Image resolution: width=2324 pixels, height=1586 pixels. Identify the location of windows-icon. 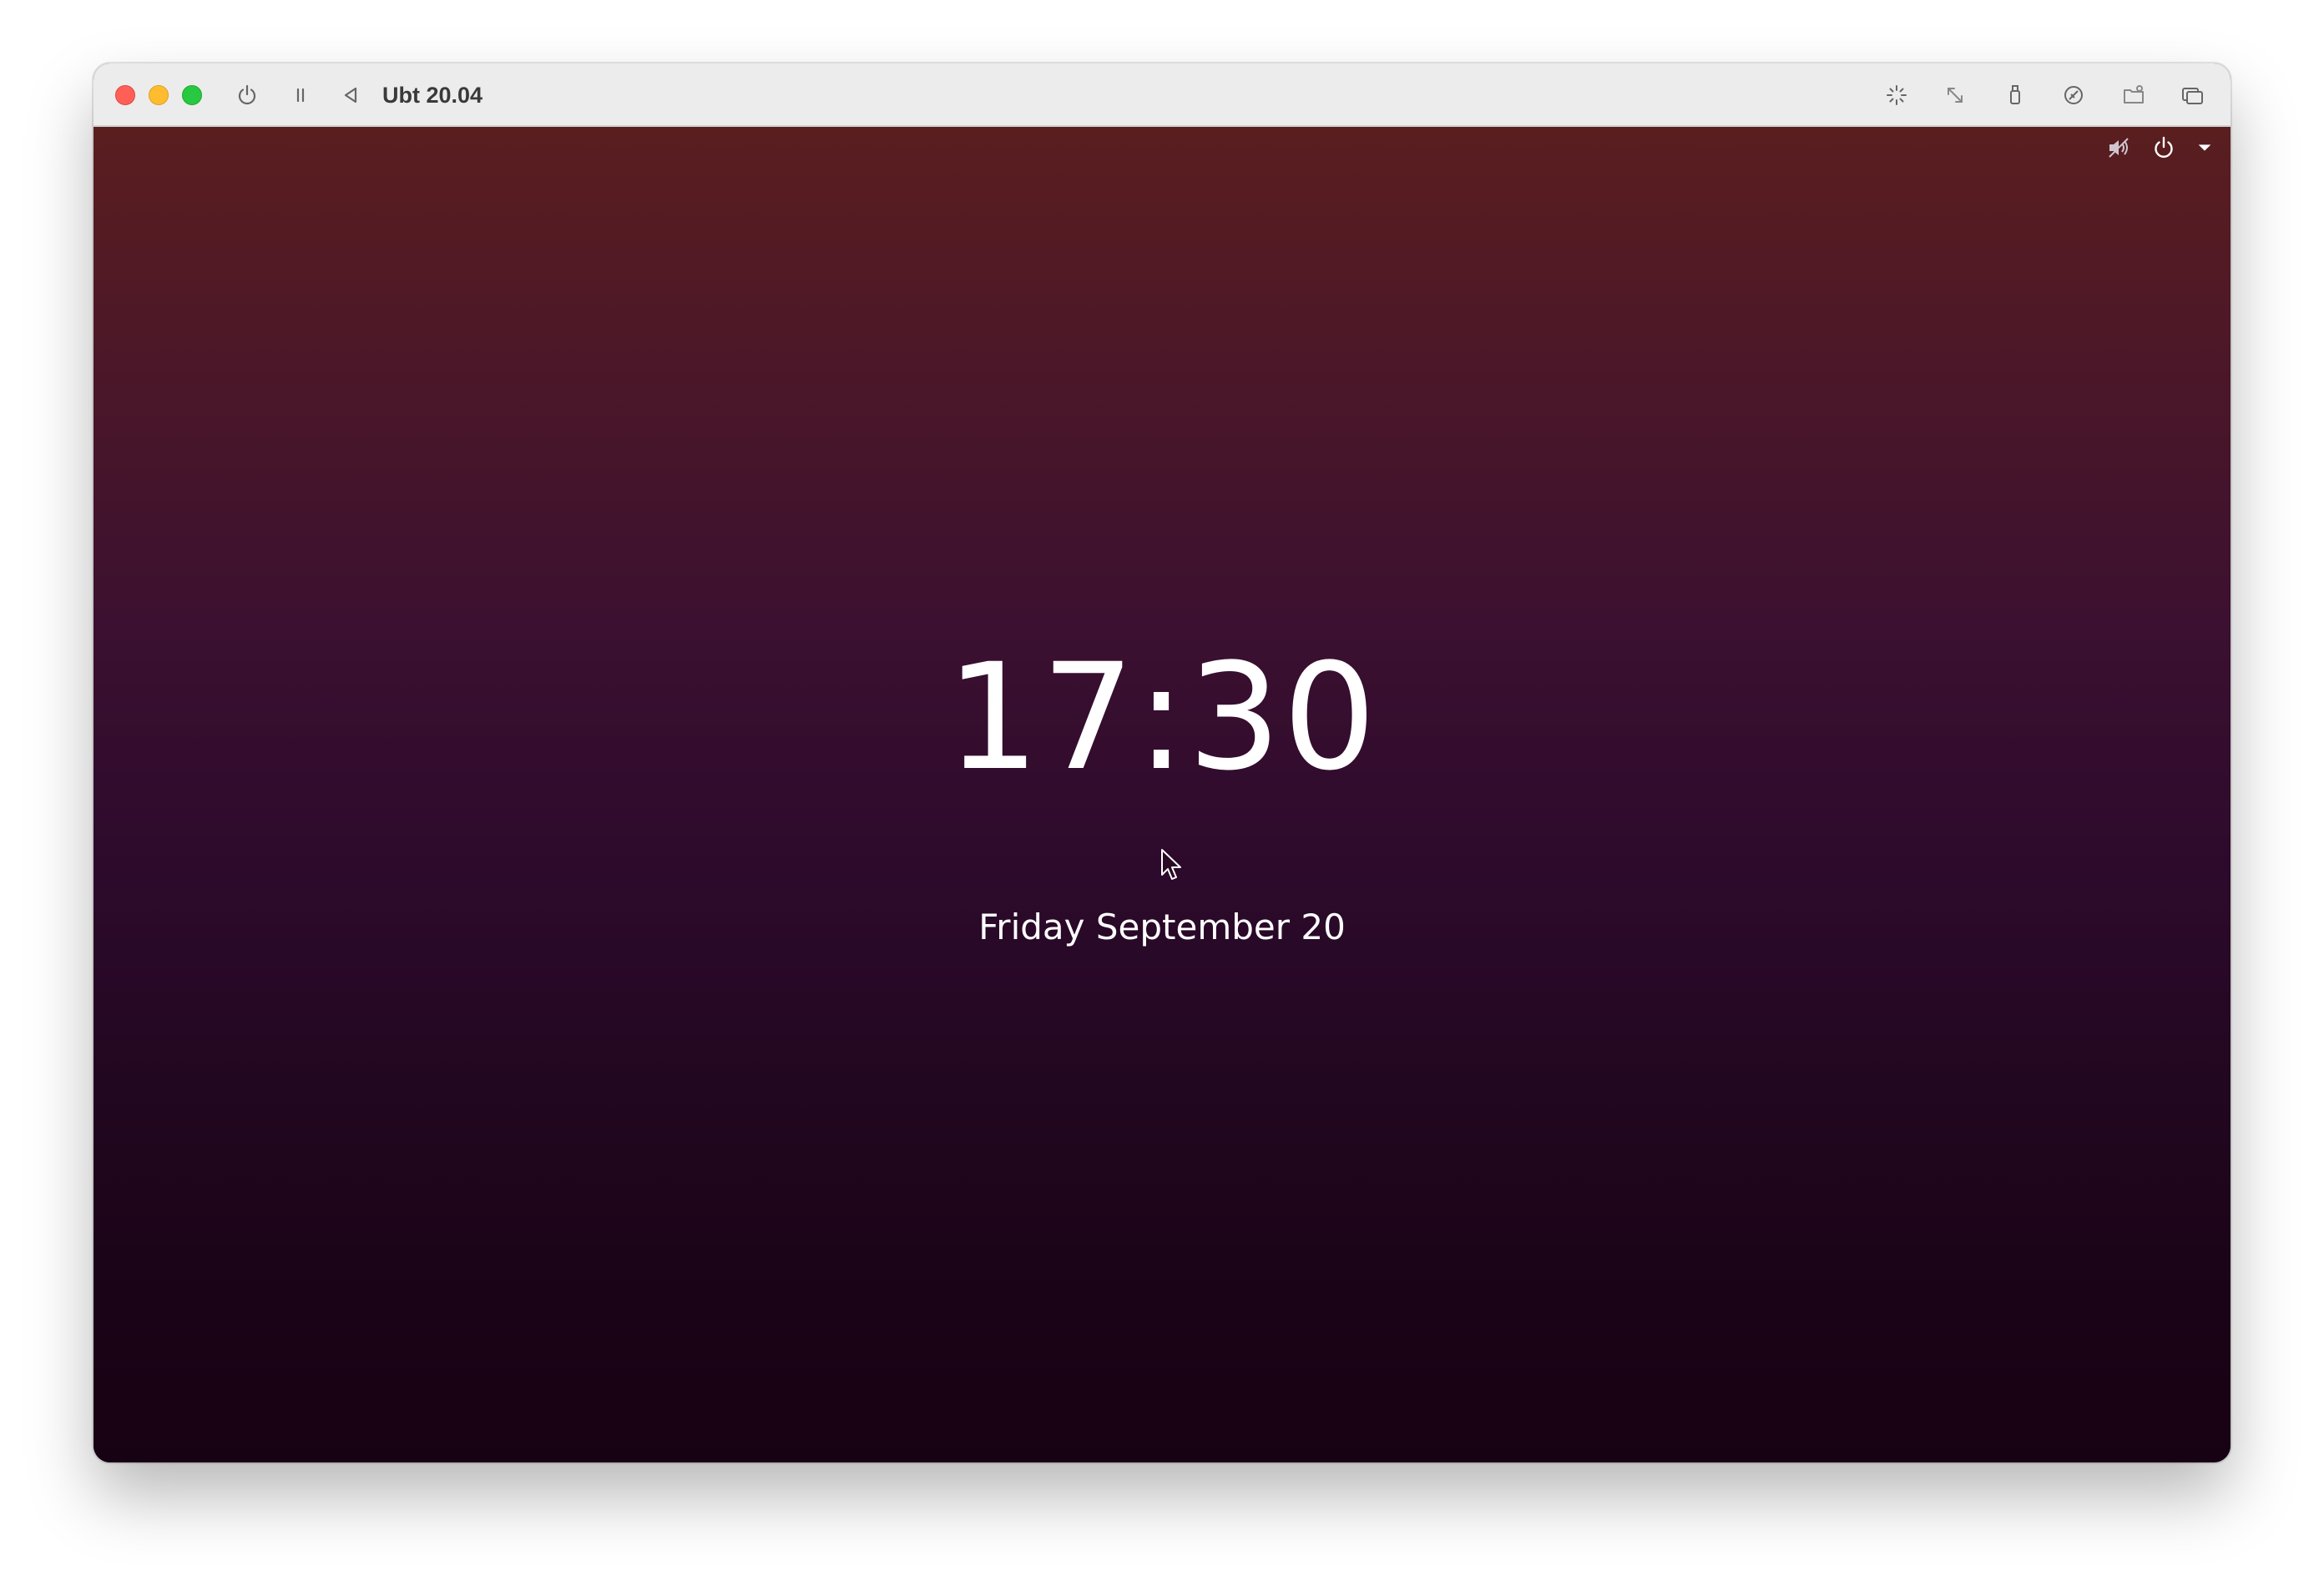
(2192, 96).